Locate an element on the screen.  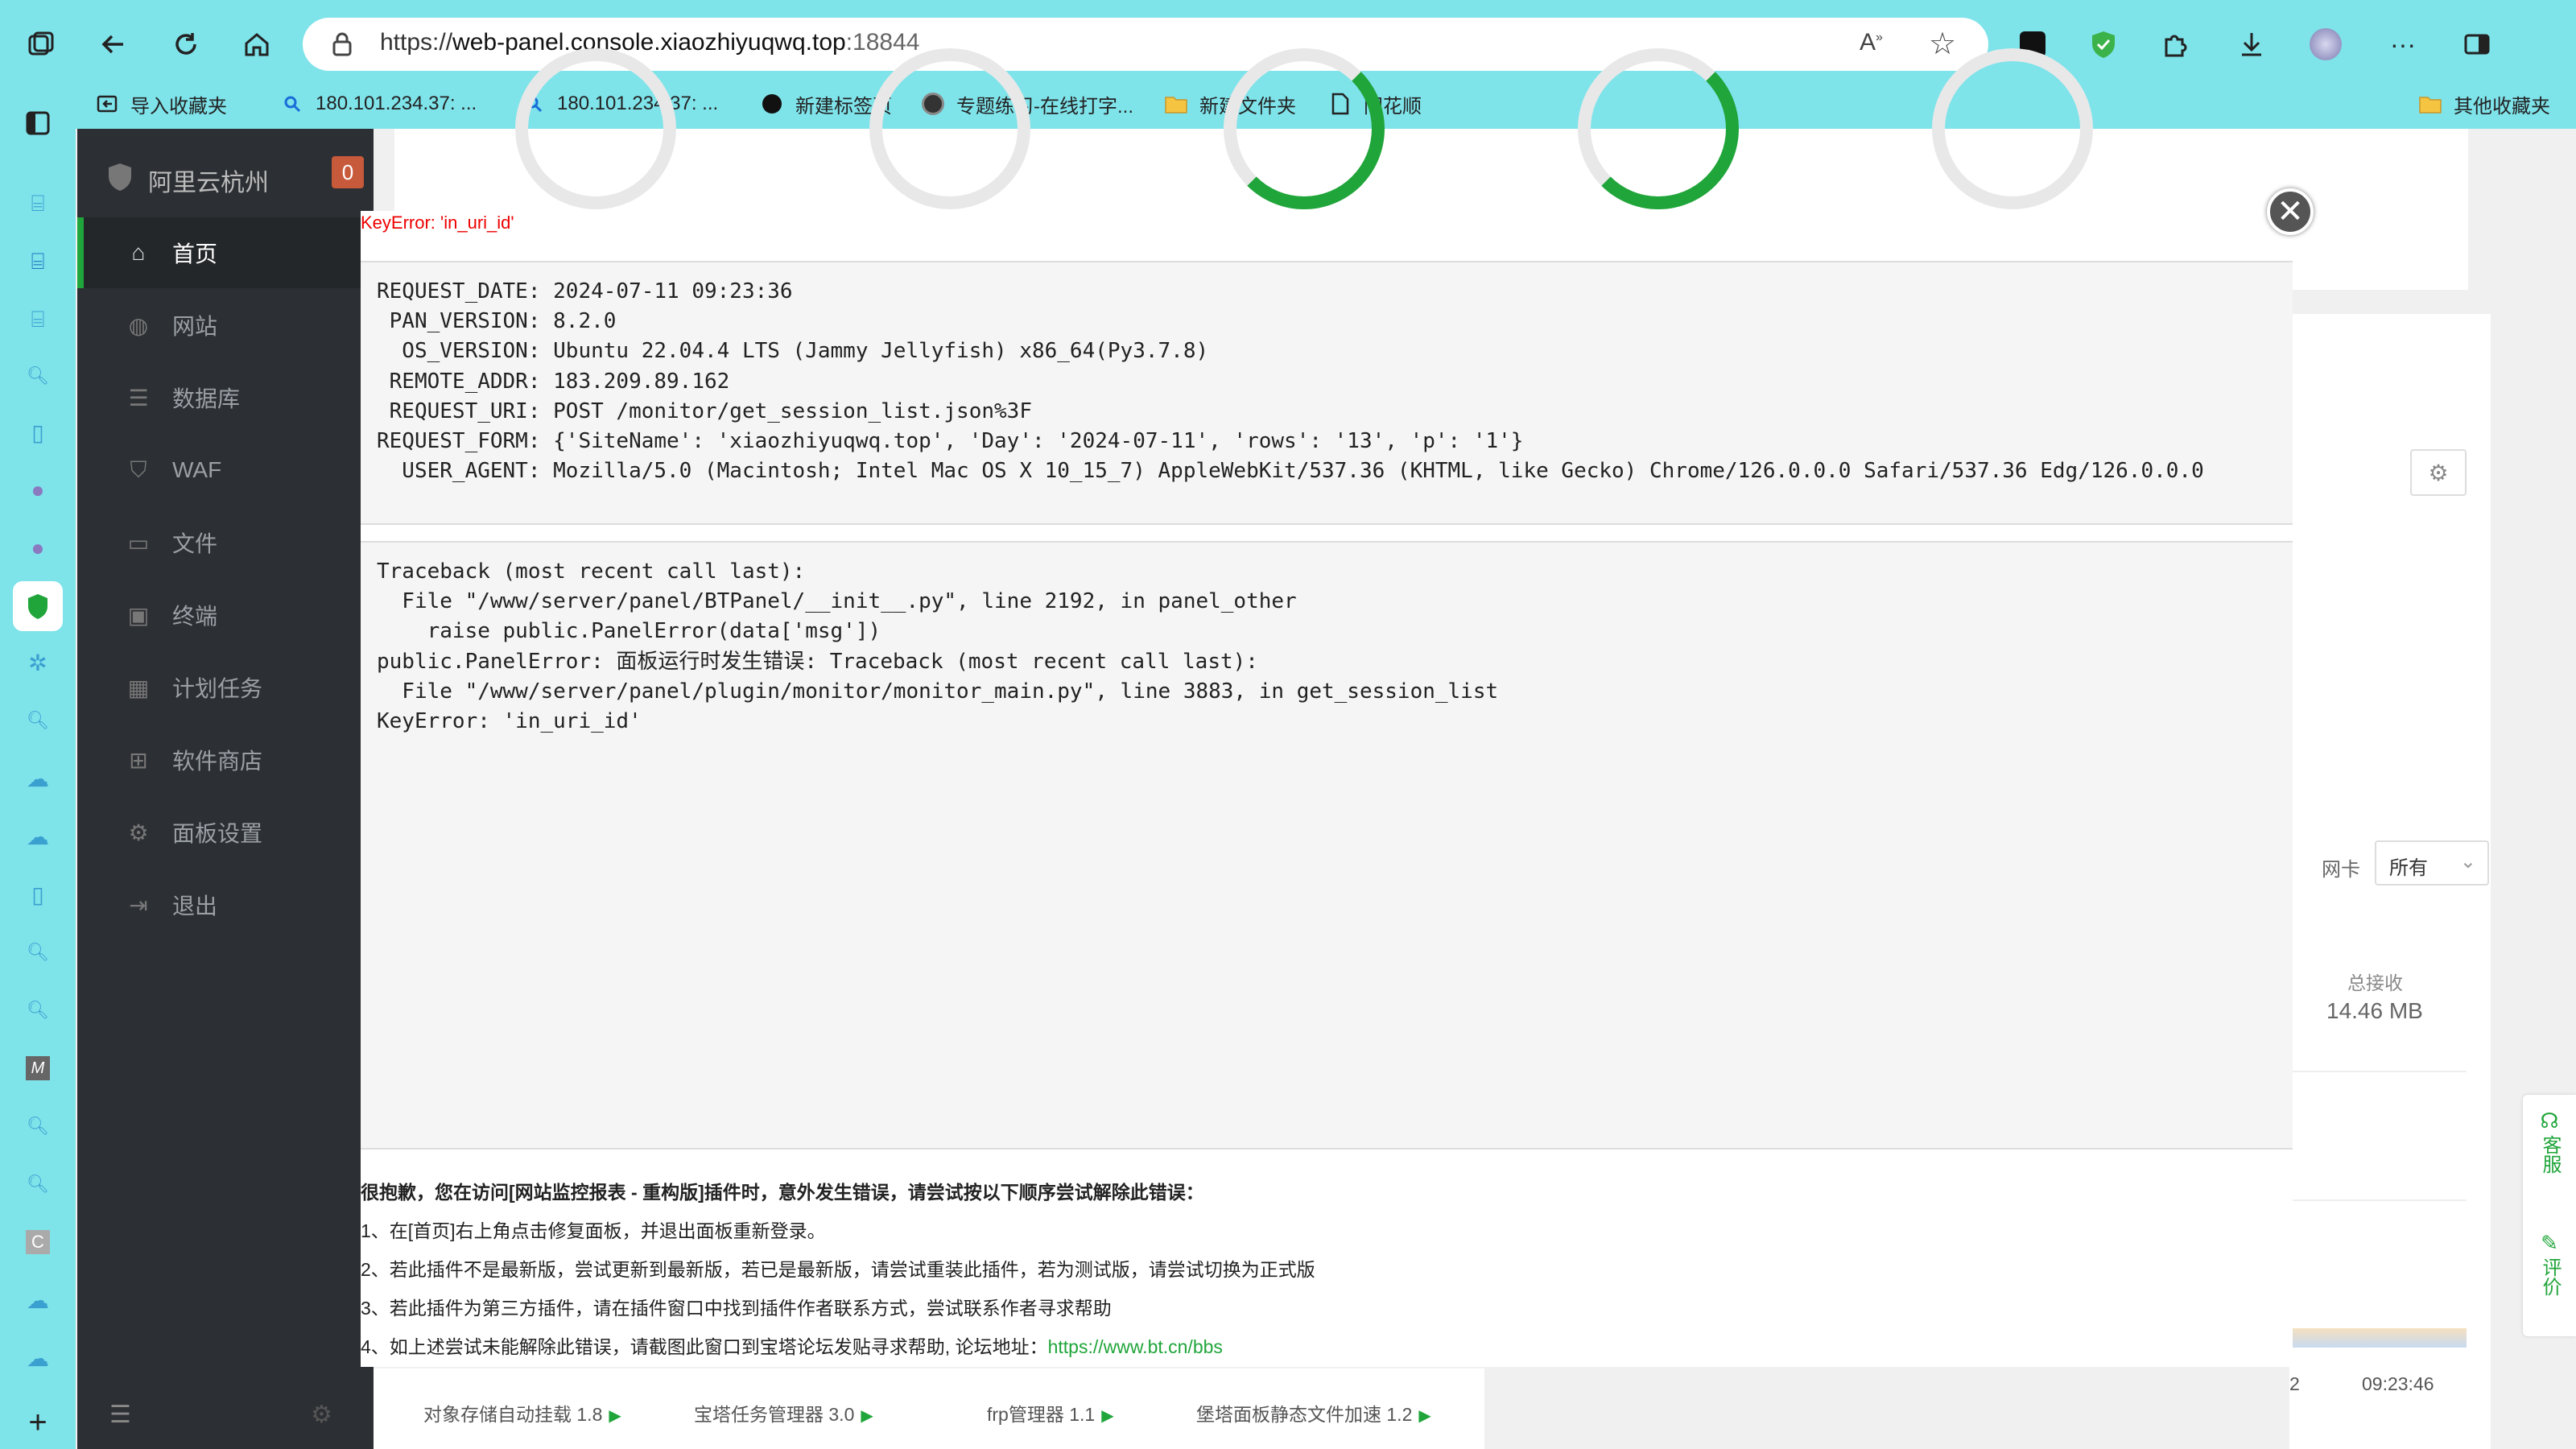
total-recv-label: 总接收 is located at coordinates (2375, 982).